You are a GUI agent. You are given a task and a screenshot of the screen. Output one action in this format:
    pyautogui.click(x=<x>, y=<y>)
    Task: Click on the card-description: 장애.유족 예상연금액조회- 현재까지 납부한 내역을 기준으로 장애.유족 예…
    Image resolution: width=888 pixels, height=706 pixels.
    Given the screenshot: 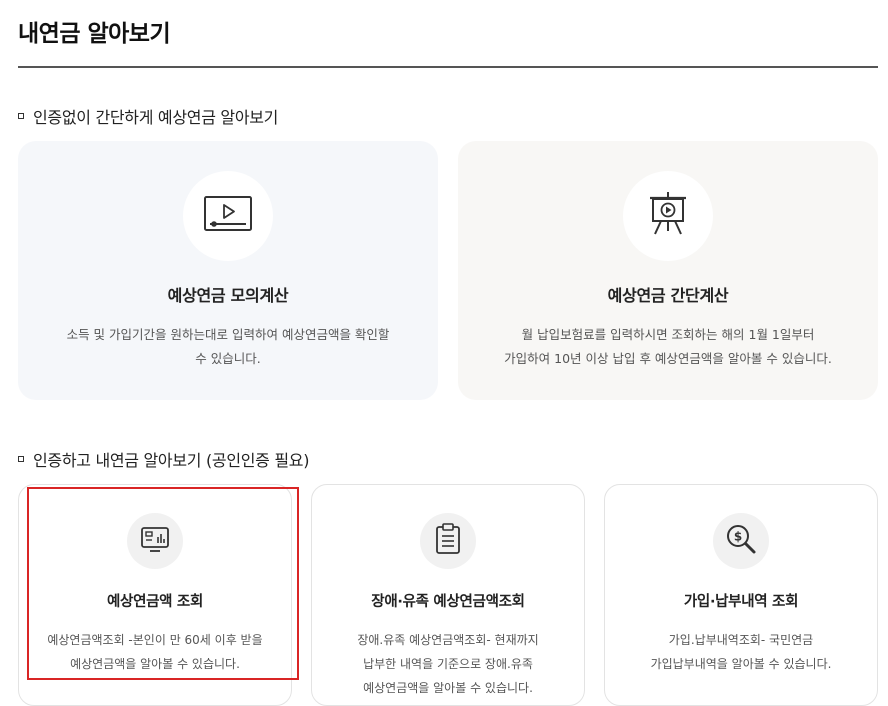 What is the action you would take?
    pyautogui.click(x=448, y=664)
    